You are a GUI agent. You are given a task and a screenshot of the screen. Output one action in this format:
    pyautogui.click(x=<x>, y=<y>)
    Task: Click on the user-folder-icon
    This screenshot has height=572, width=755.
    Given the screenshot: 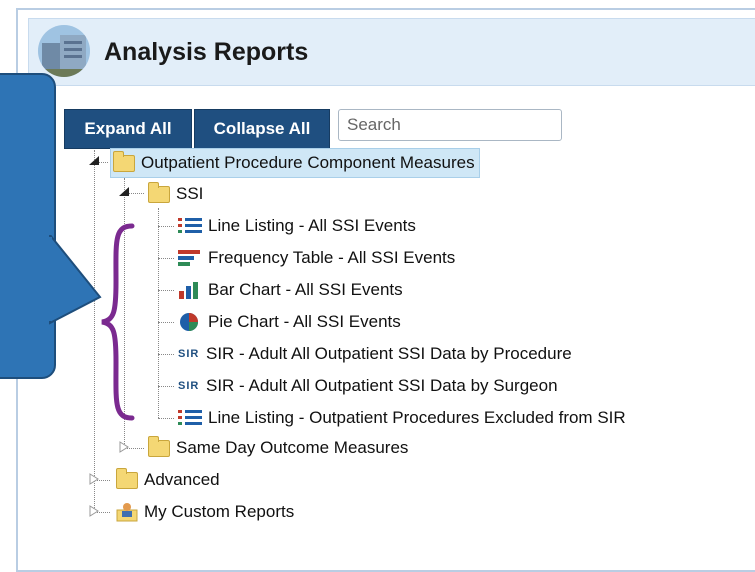 What is the action you would take?
    pyautogui.click(x=127, y=512)
    